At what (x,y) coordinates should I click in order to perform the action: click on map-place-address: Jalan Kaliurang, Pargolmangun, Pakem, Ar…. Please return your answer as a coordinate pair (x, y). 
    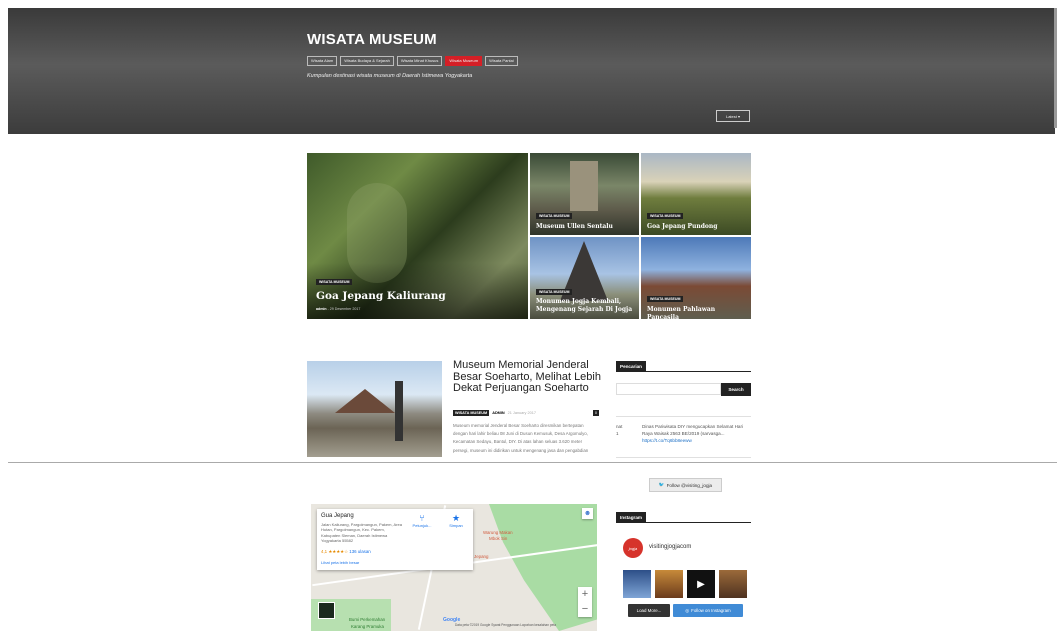
    Looking at the image, I should click on (361, 533).